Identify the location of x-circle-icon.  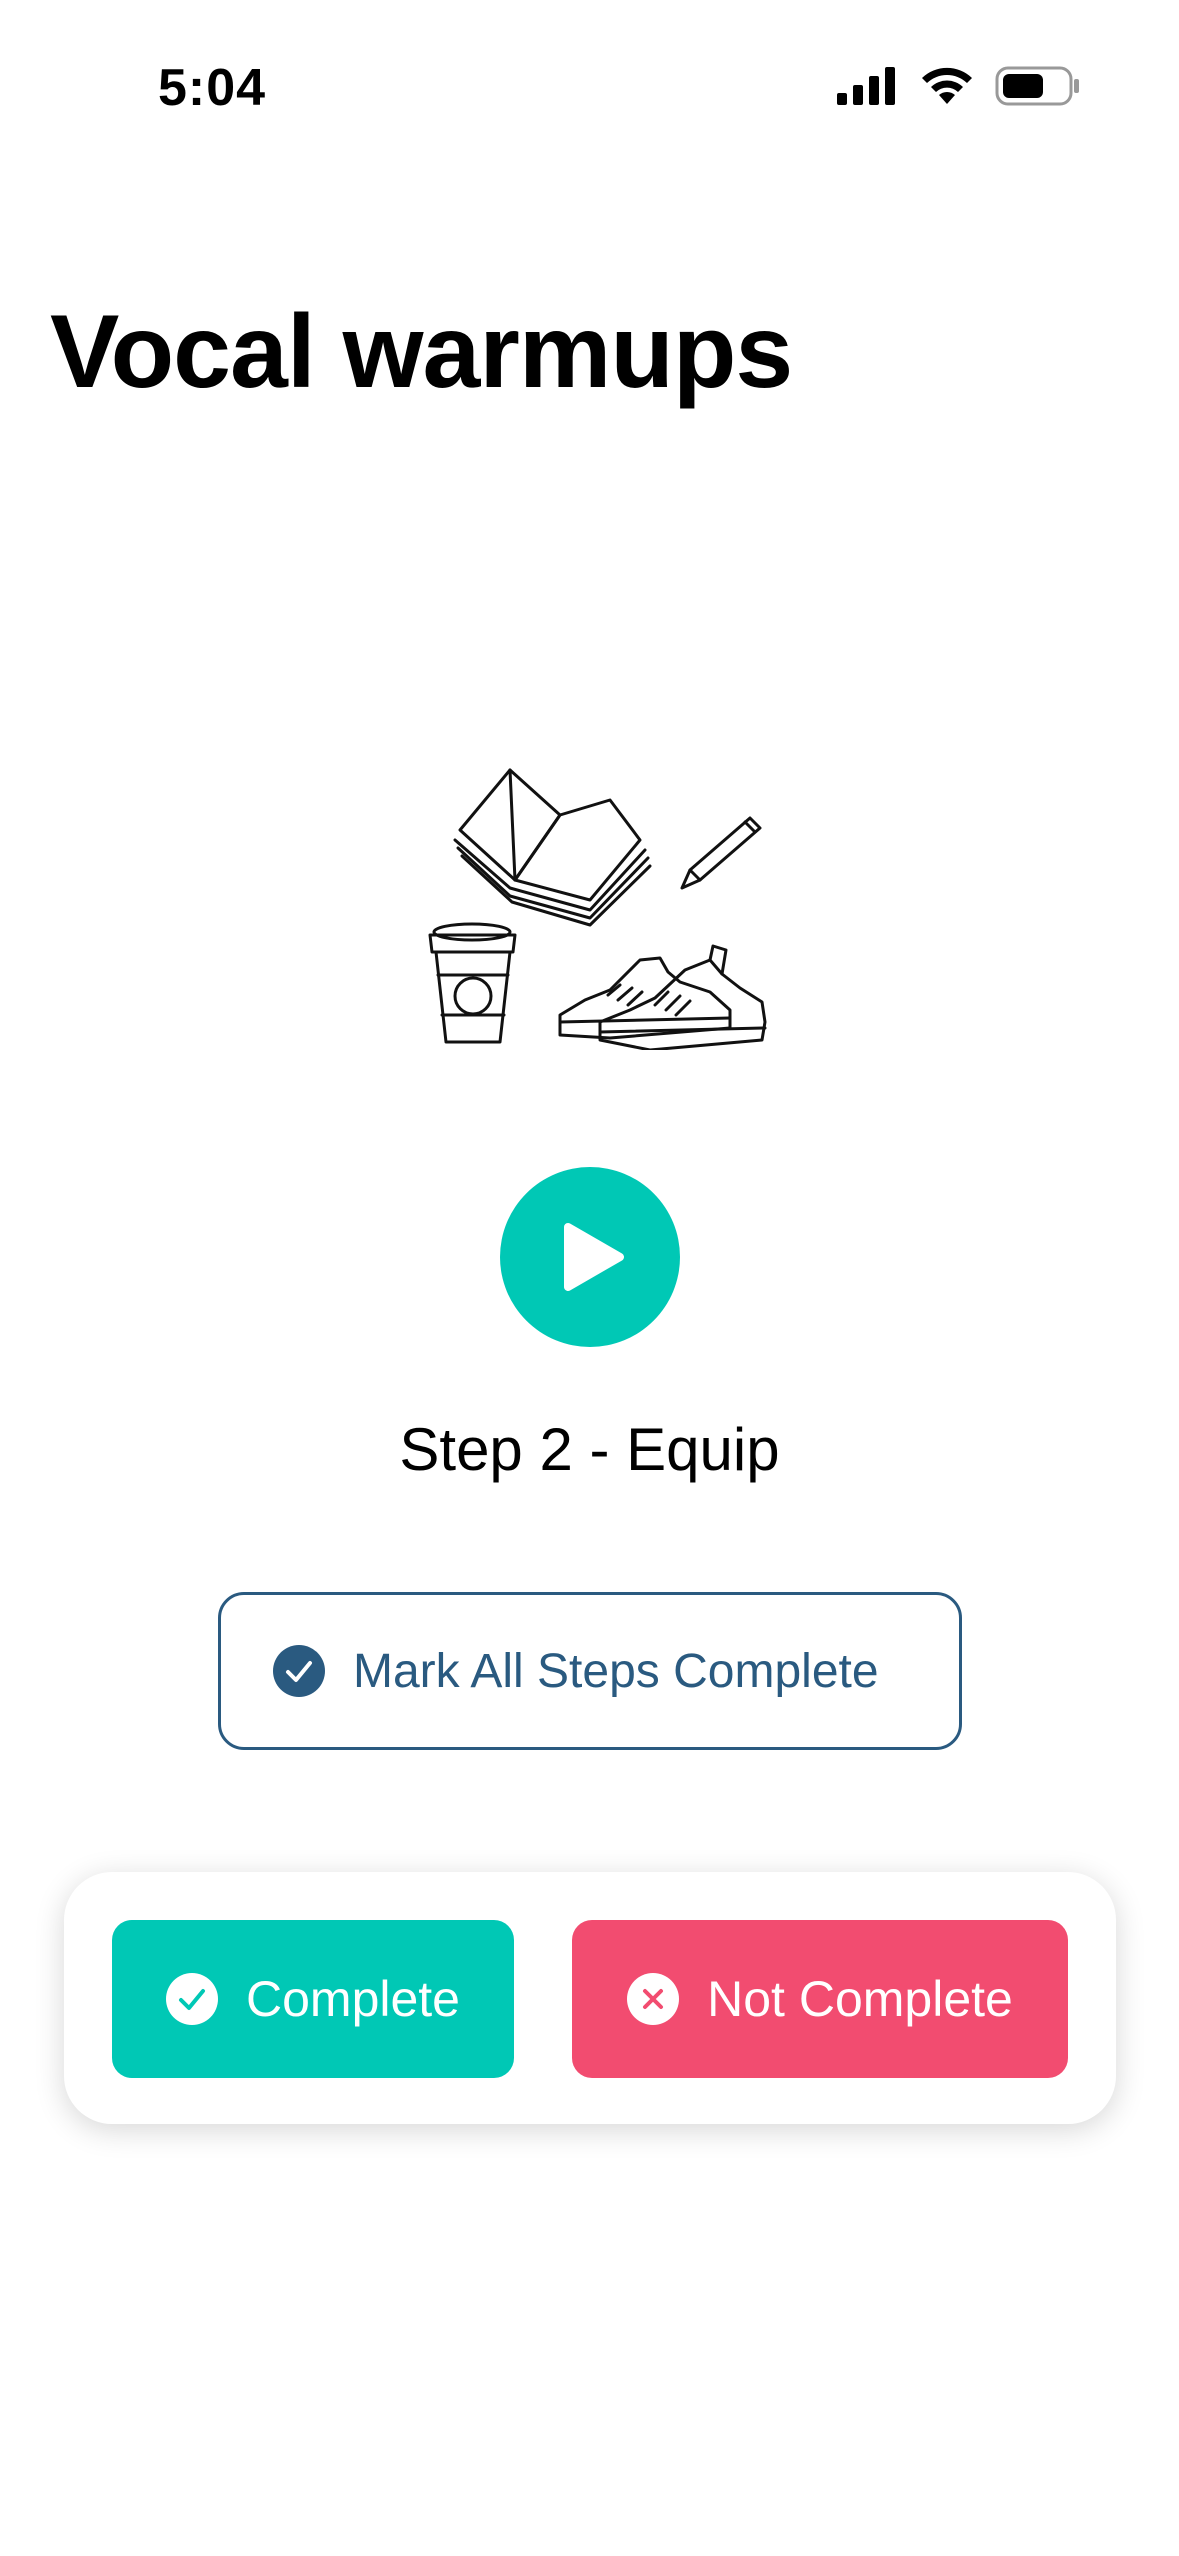
(653, 1999).